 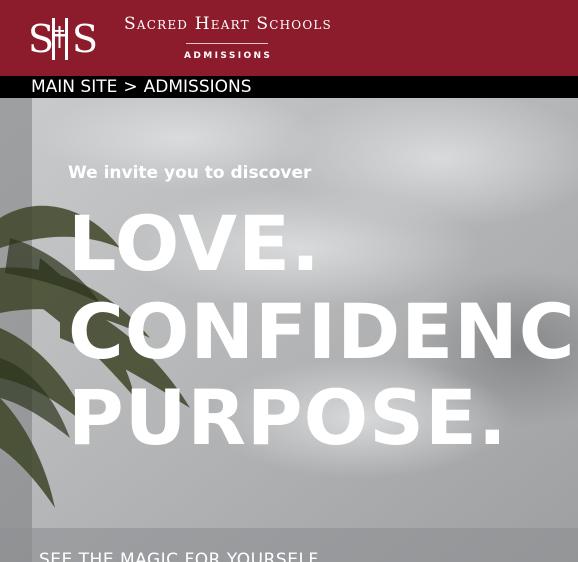 I want to click on breadcrumb-main-site-link: MAIN SITE, so click(x=74, y=87).